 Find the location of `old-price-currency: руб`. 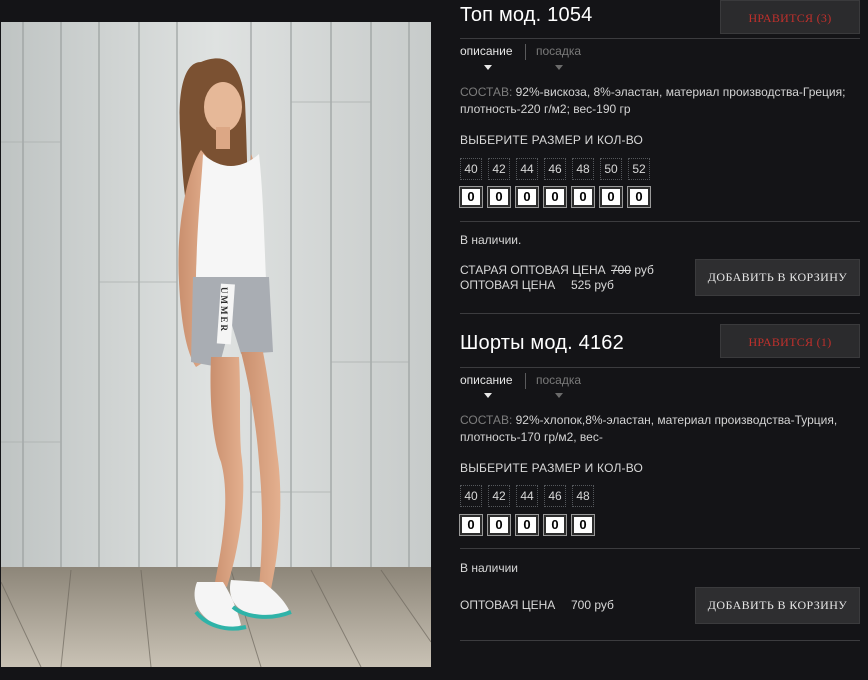

old-price-currency: руб is located at coordinates (644, 270).